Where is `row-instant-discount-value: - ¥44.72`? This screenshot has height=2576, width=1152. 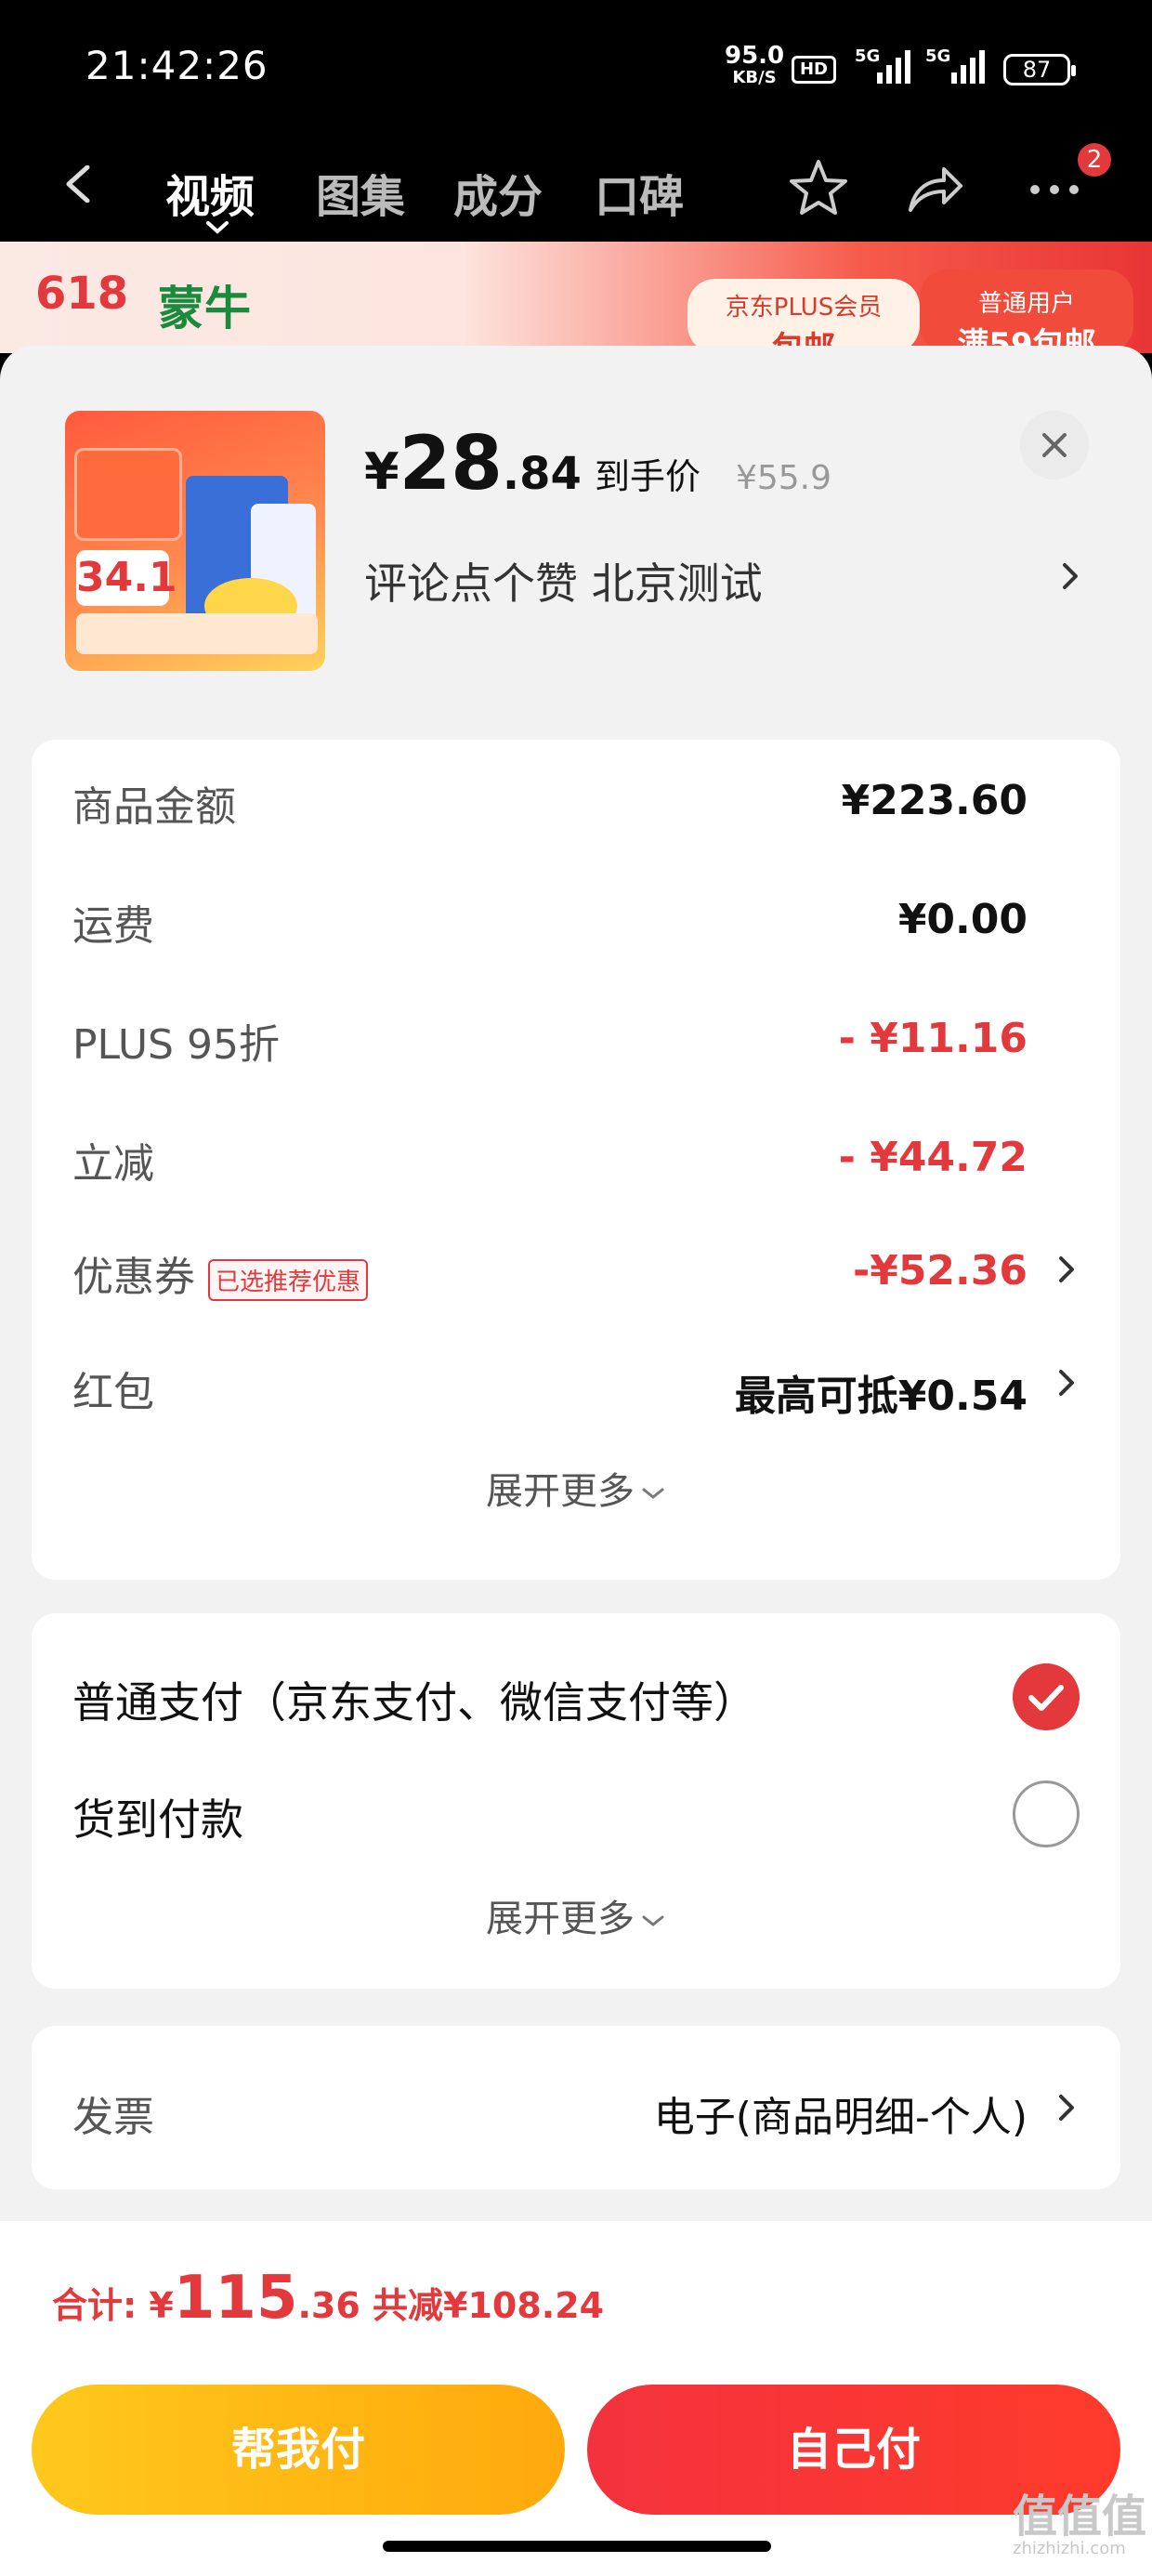 row-instant-discount-value: - ¥44.72 is located at coordinates (933, 1157).